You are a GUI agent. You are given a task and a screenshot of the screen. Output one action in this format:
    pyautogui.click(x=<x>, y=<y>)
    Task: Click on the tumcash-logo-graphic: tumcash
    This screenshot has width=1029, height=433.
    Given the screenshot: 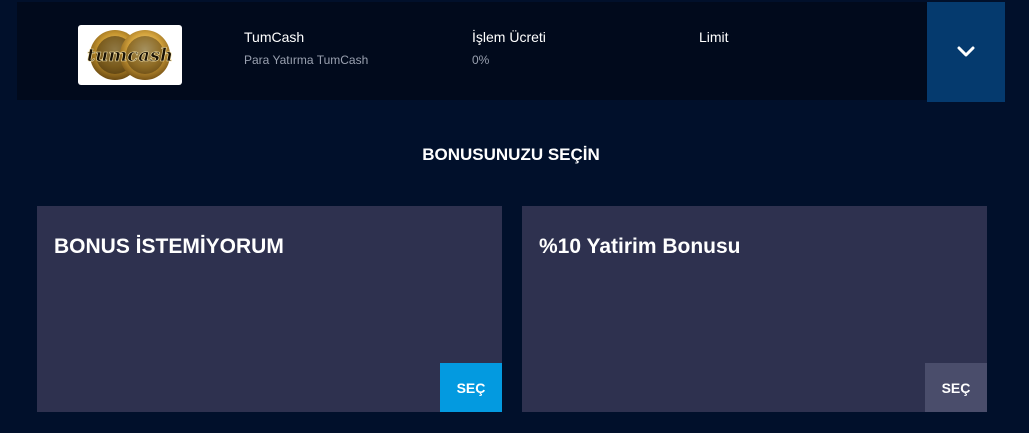 What is the action you would take?
    pyautogui.click(x=130, y=55)
    